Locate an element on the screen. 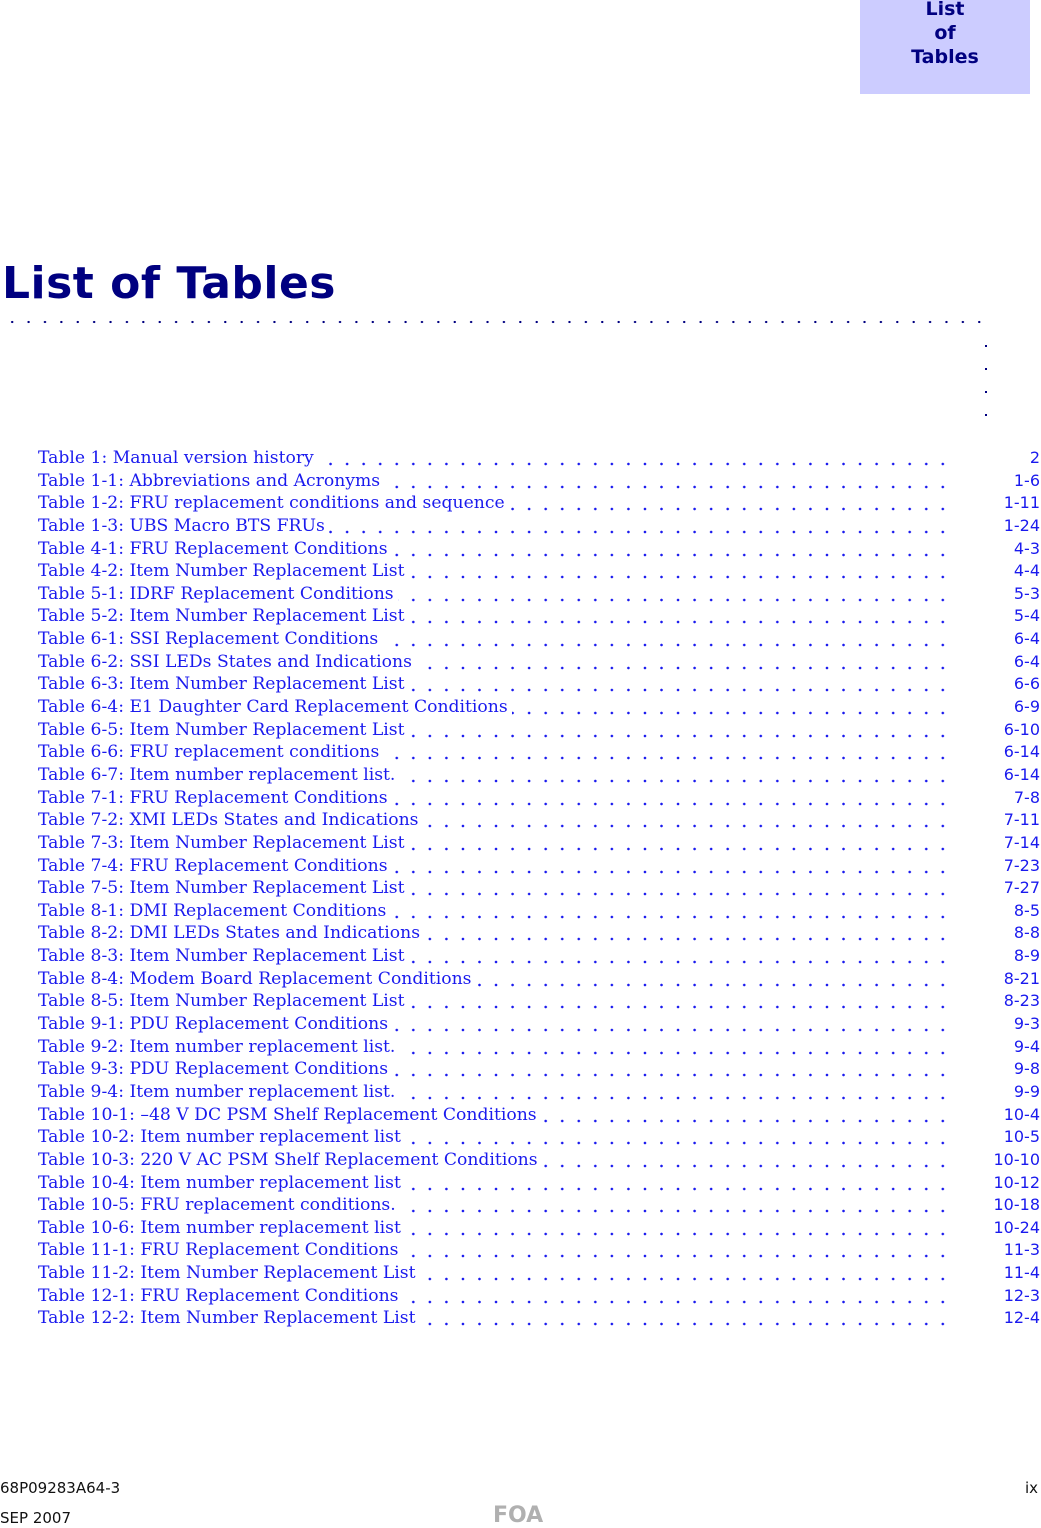 The height and width of the screenshot is (1528, 1041). toc-entry-label: Table 10-2: Item number replacement list is located at coordinates (221, 1137).